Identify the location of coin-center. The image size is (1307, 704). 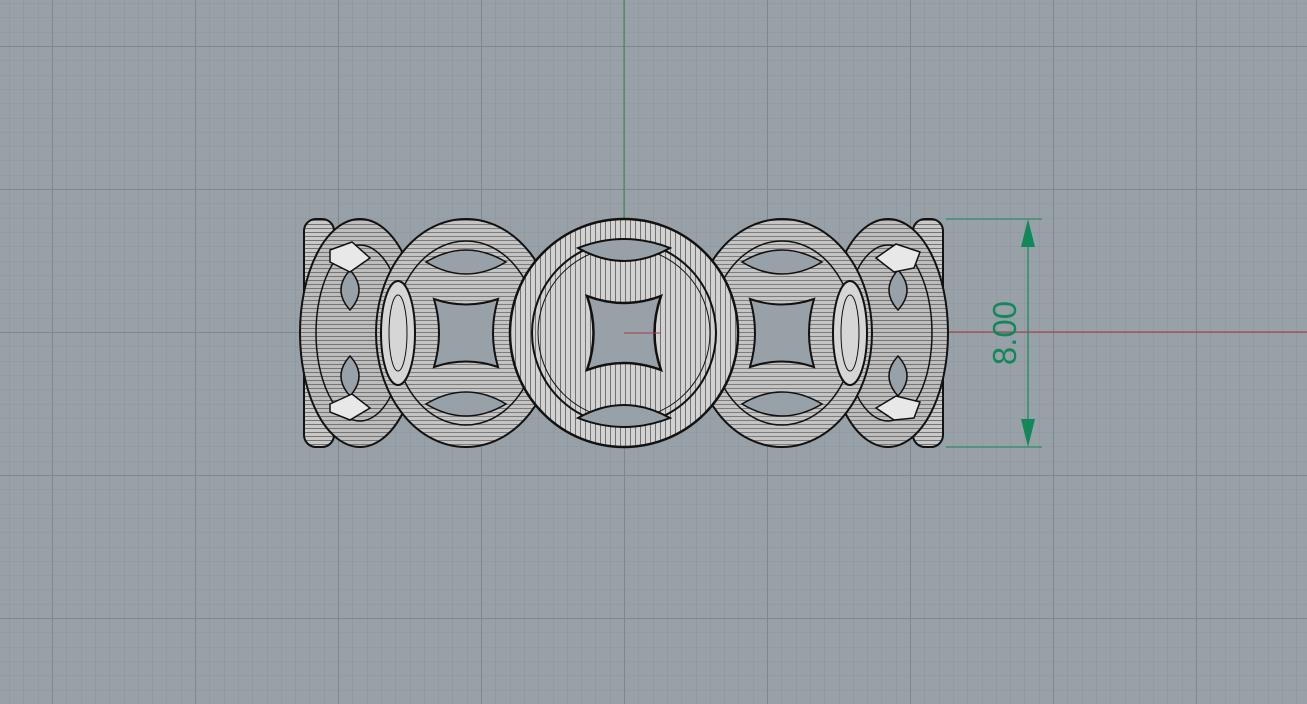
(624, 333).